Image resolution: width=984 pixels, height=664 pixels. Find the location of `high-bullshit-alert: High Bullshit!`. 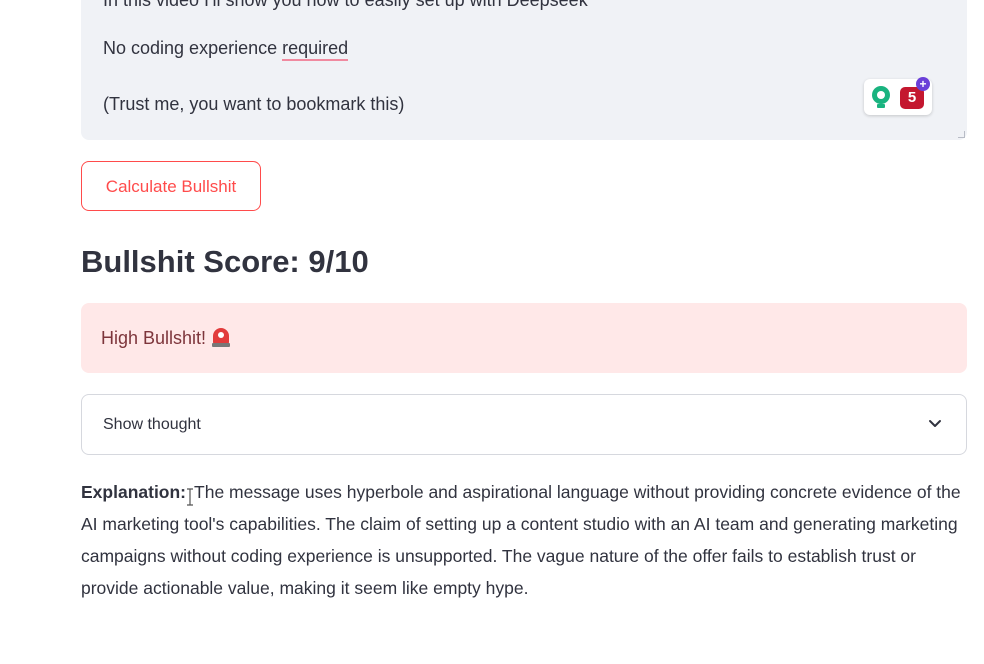

high-bullshit-alert: High Bullshit! is located at coordinates (524, 338).